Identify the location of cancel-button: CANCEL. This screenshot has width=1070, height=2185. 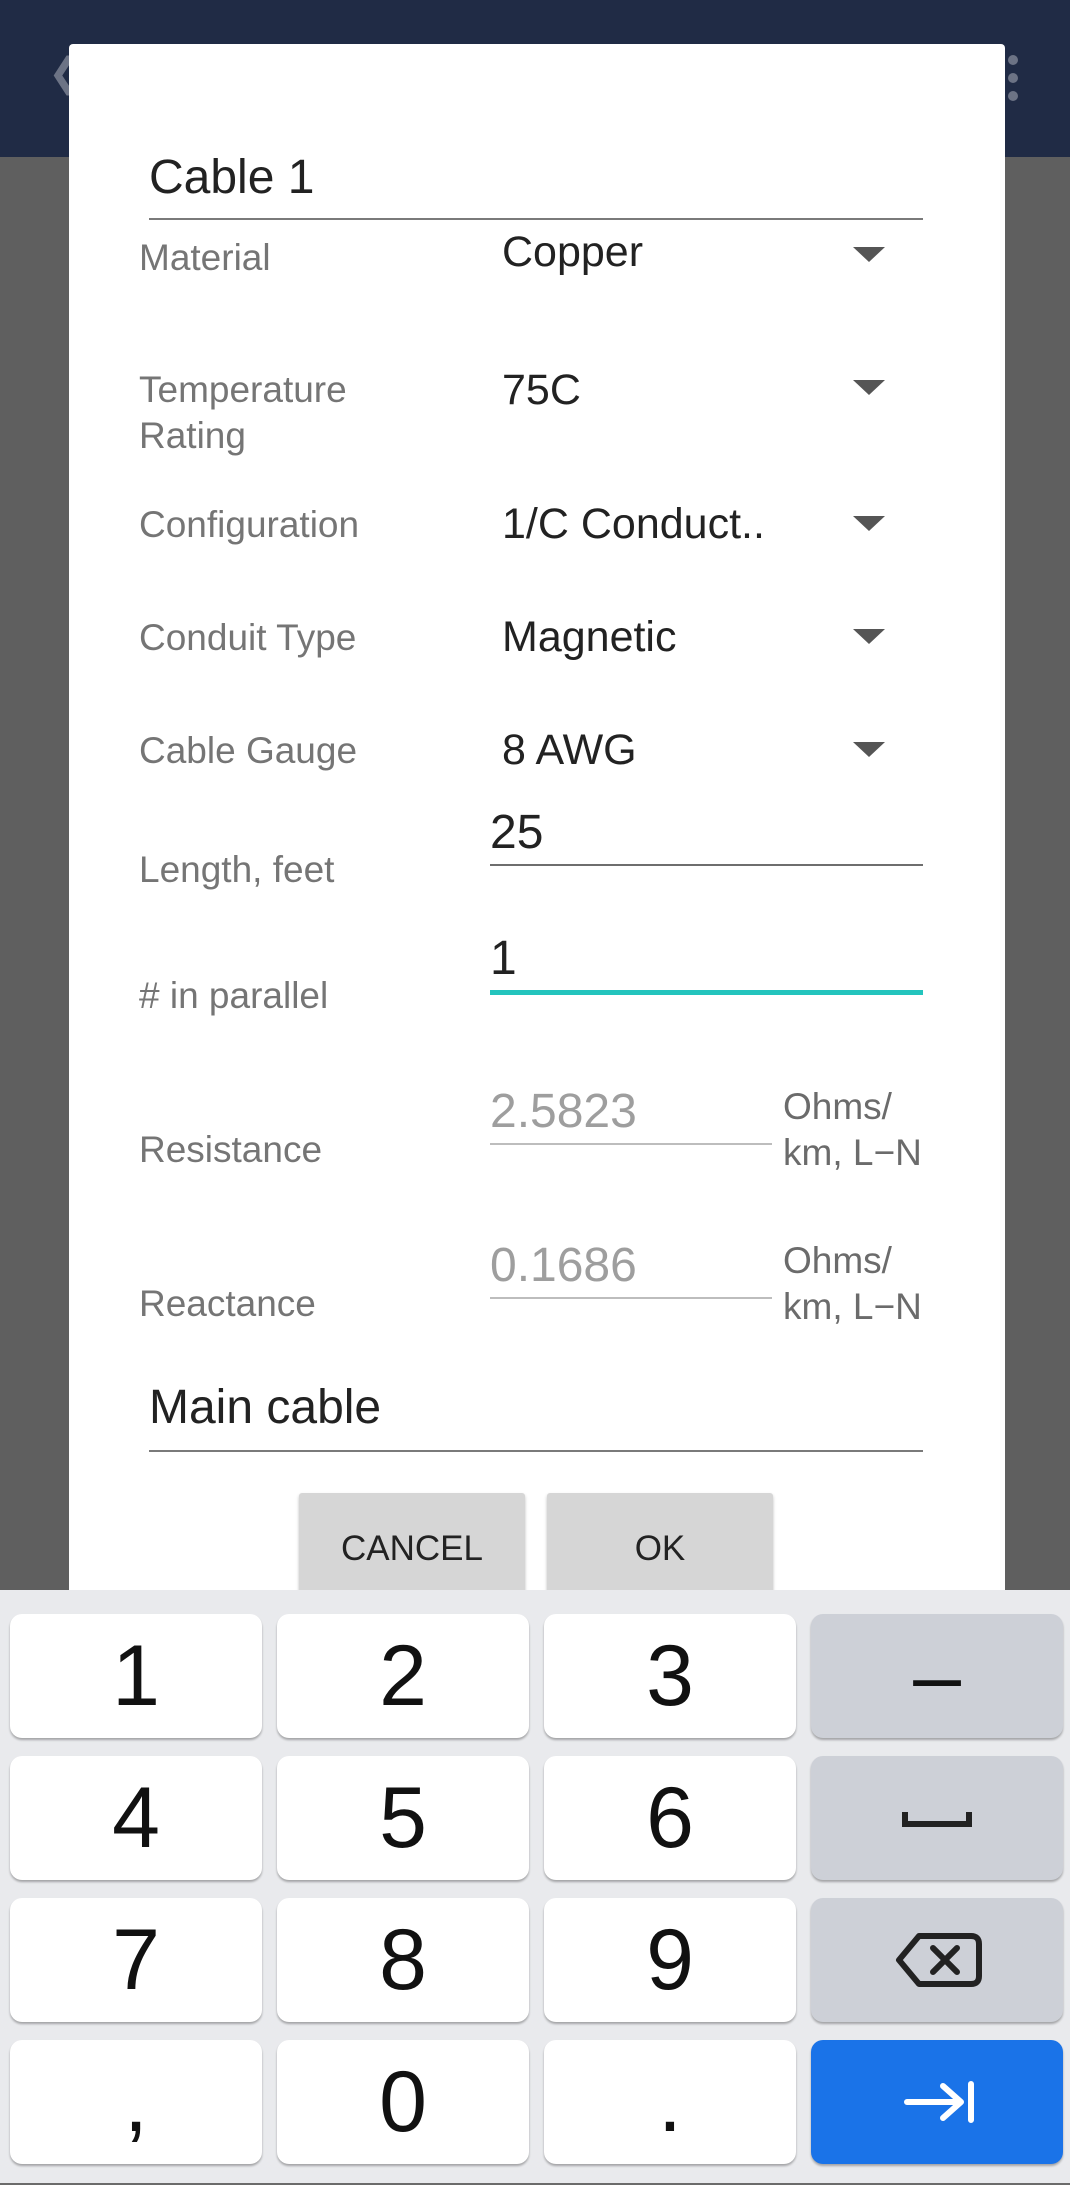
(412, 1541).